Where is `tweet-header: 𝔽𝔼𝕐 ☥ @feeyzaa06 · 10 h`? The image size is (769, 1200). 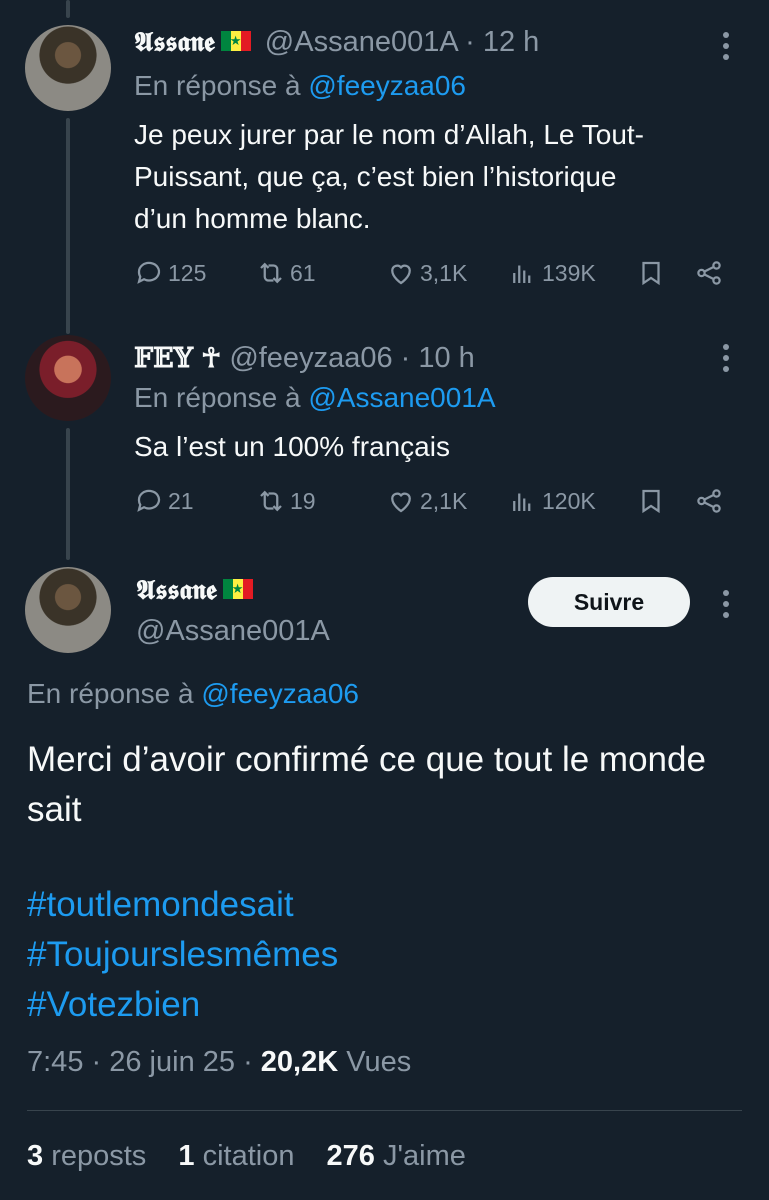 tweet-header: 𝔽𝔼𝕐 ☥ @feeyzaa06 · 10 h is located at coordinates (304, 358).